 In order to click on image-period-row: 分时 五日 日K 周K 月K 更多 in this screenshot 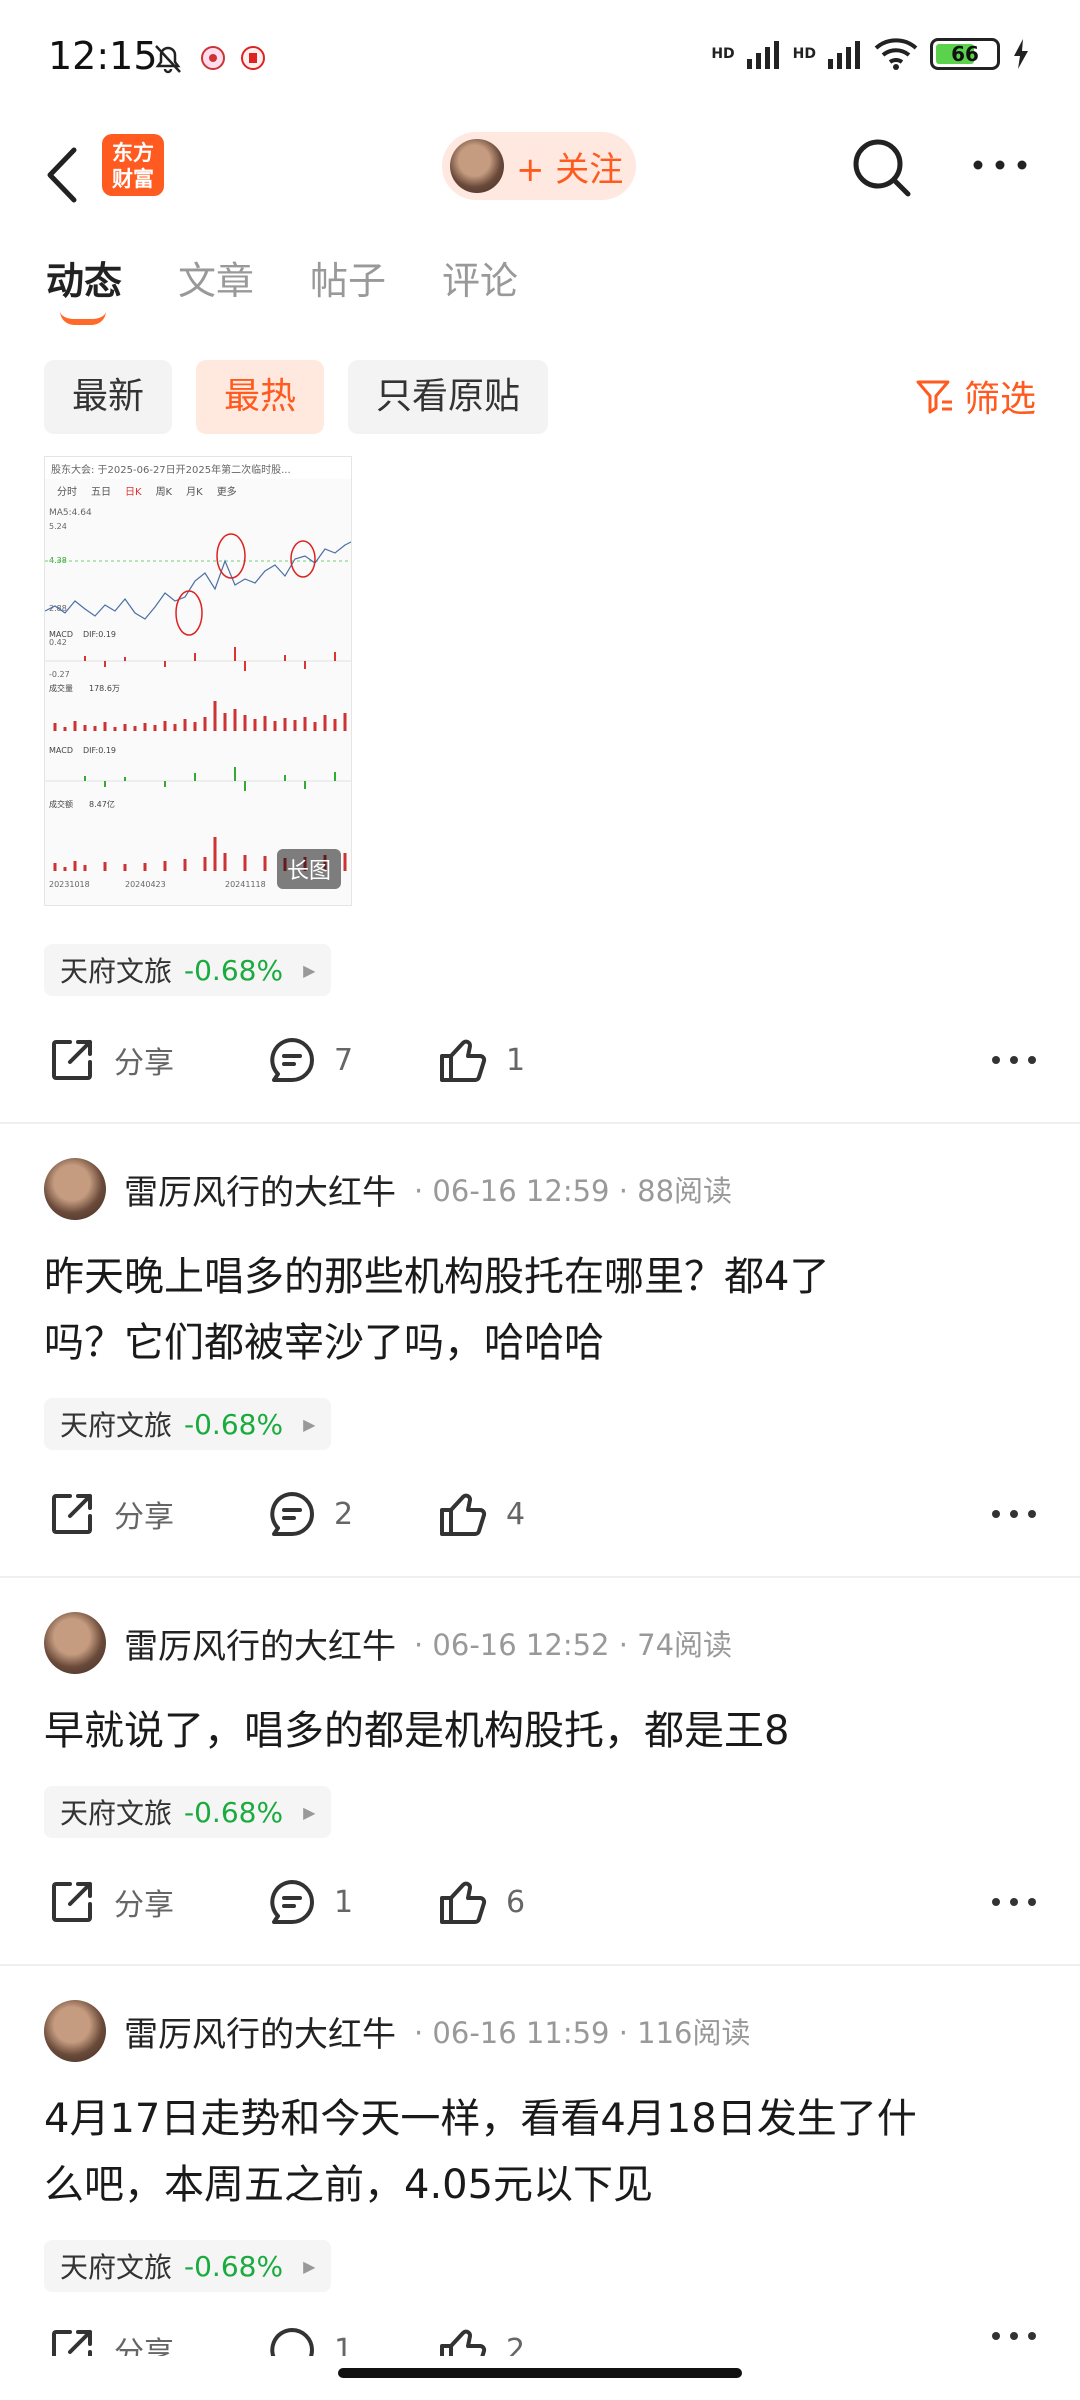, I will do `click(147, 492)`.